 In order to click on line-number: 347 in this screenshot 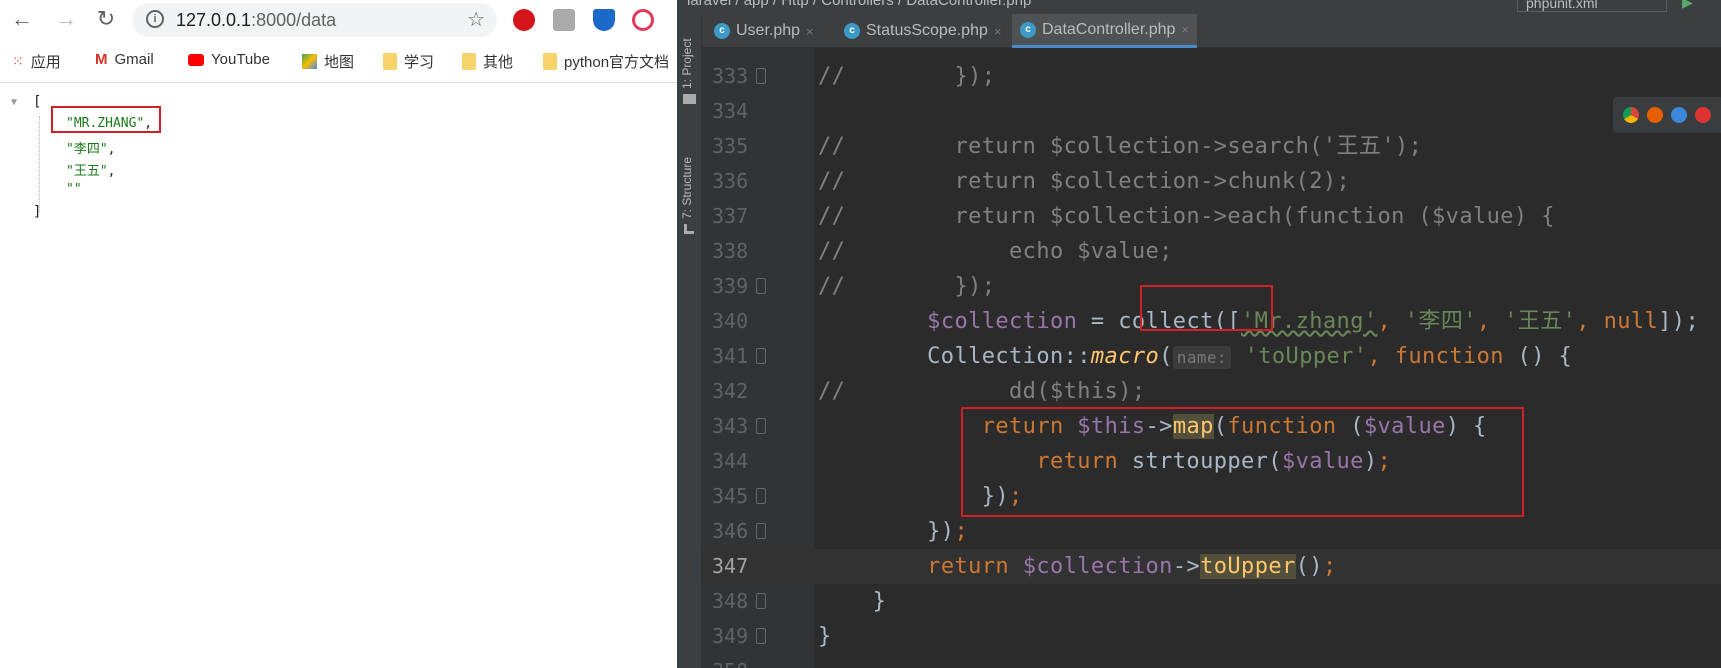, I will do `click(730, 566)`.